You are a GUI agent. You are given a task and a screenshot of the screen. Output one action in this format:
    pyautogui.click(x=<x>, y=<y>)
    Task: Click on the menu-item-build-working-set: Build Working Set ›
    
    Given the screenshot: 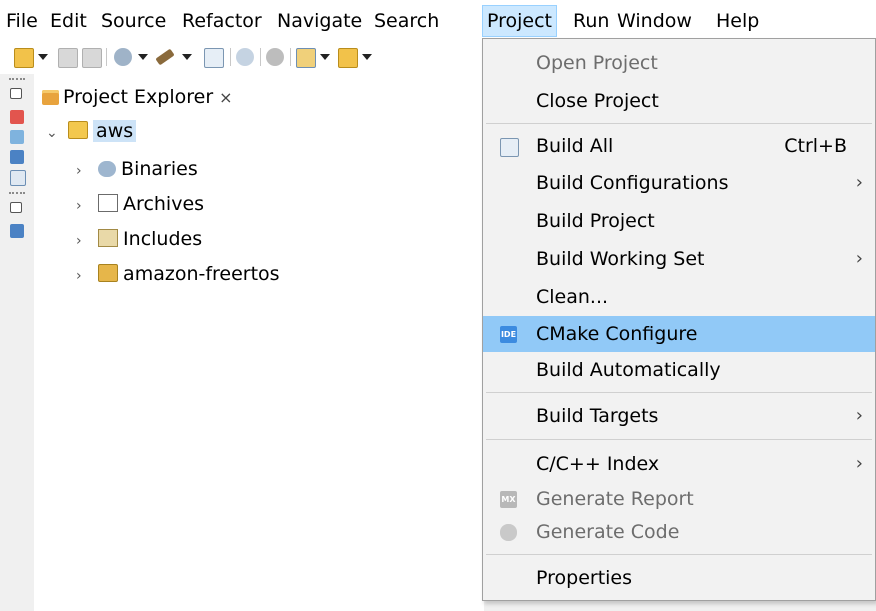 What is the action you would take?
    pyautogui.click(x=679, y=259)
    